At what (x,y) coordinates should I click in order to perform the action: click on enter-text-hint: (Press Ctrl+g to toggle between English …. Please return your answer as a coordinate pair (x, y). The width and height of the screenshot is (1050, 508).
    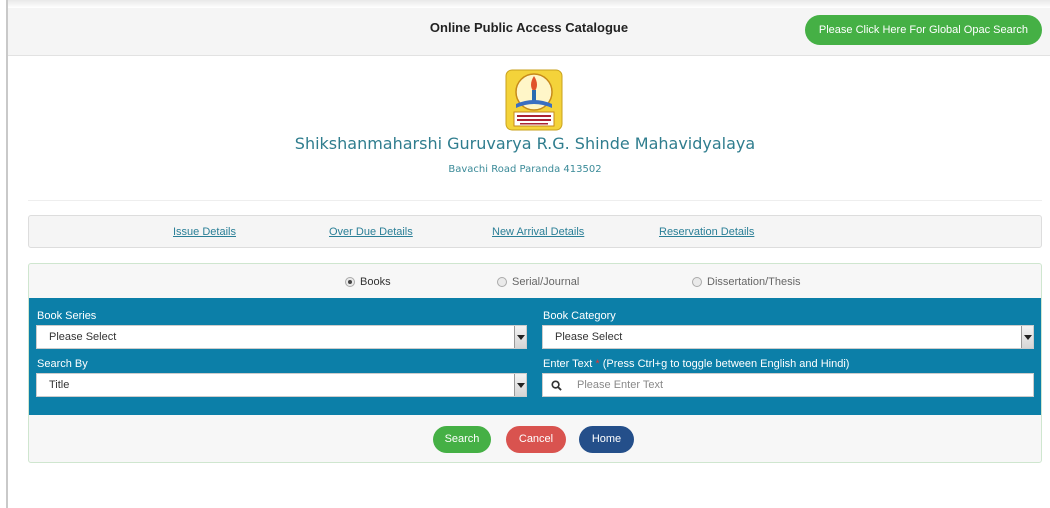
    Looking at the image, I should click on (726, 364).